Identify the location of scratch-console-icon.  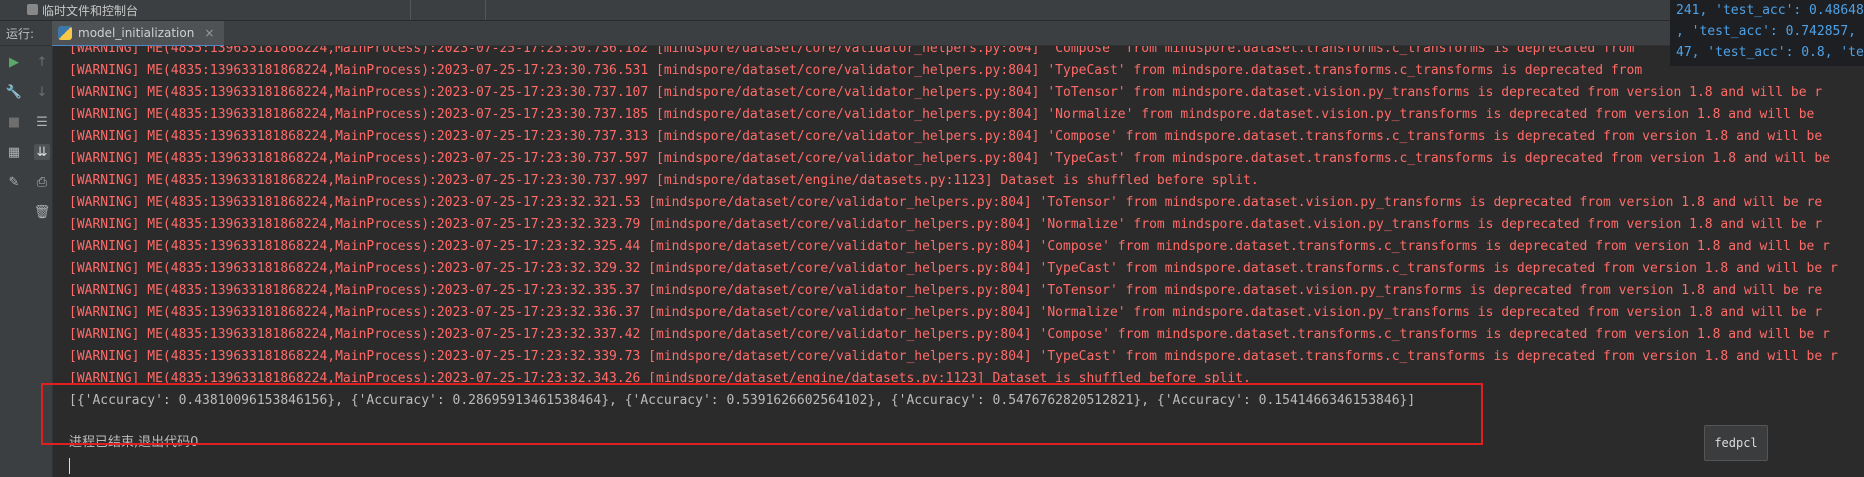
(32, 9).